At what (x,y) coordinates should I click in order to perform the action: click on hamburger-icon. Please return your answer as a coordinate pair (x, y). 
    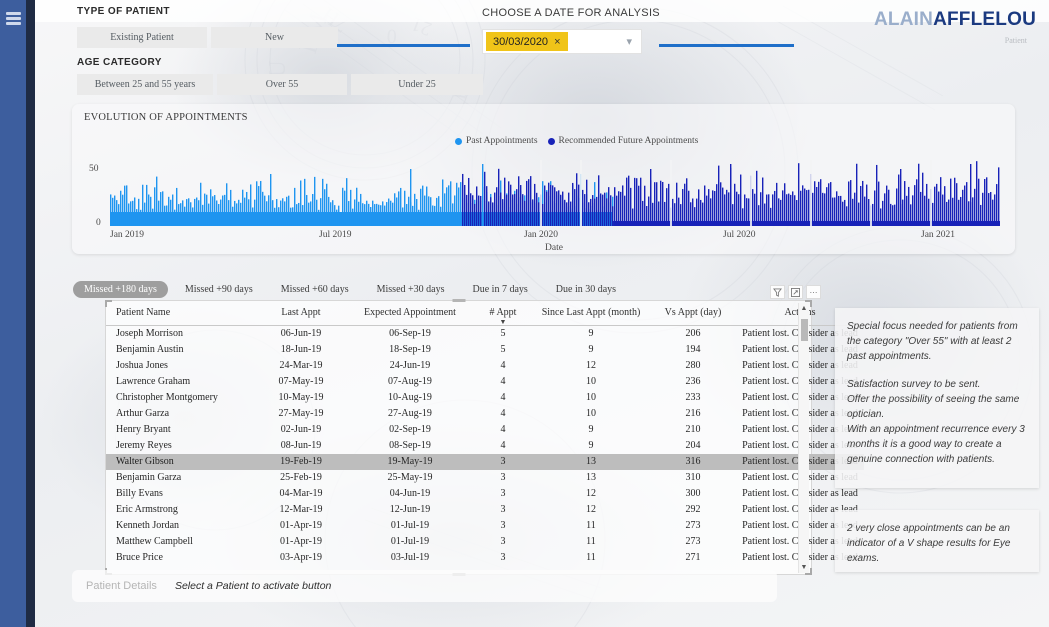
    Looking at the image, I should click on (13, 18).